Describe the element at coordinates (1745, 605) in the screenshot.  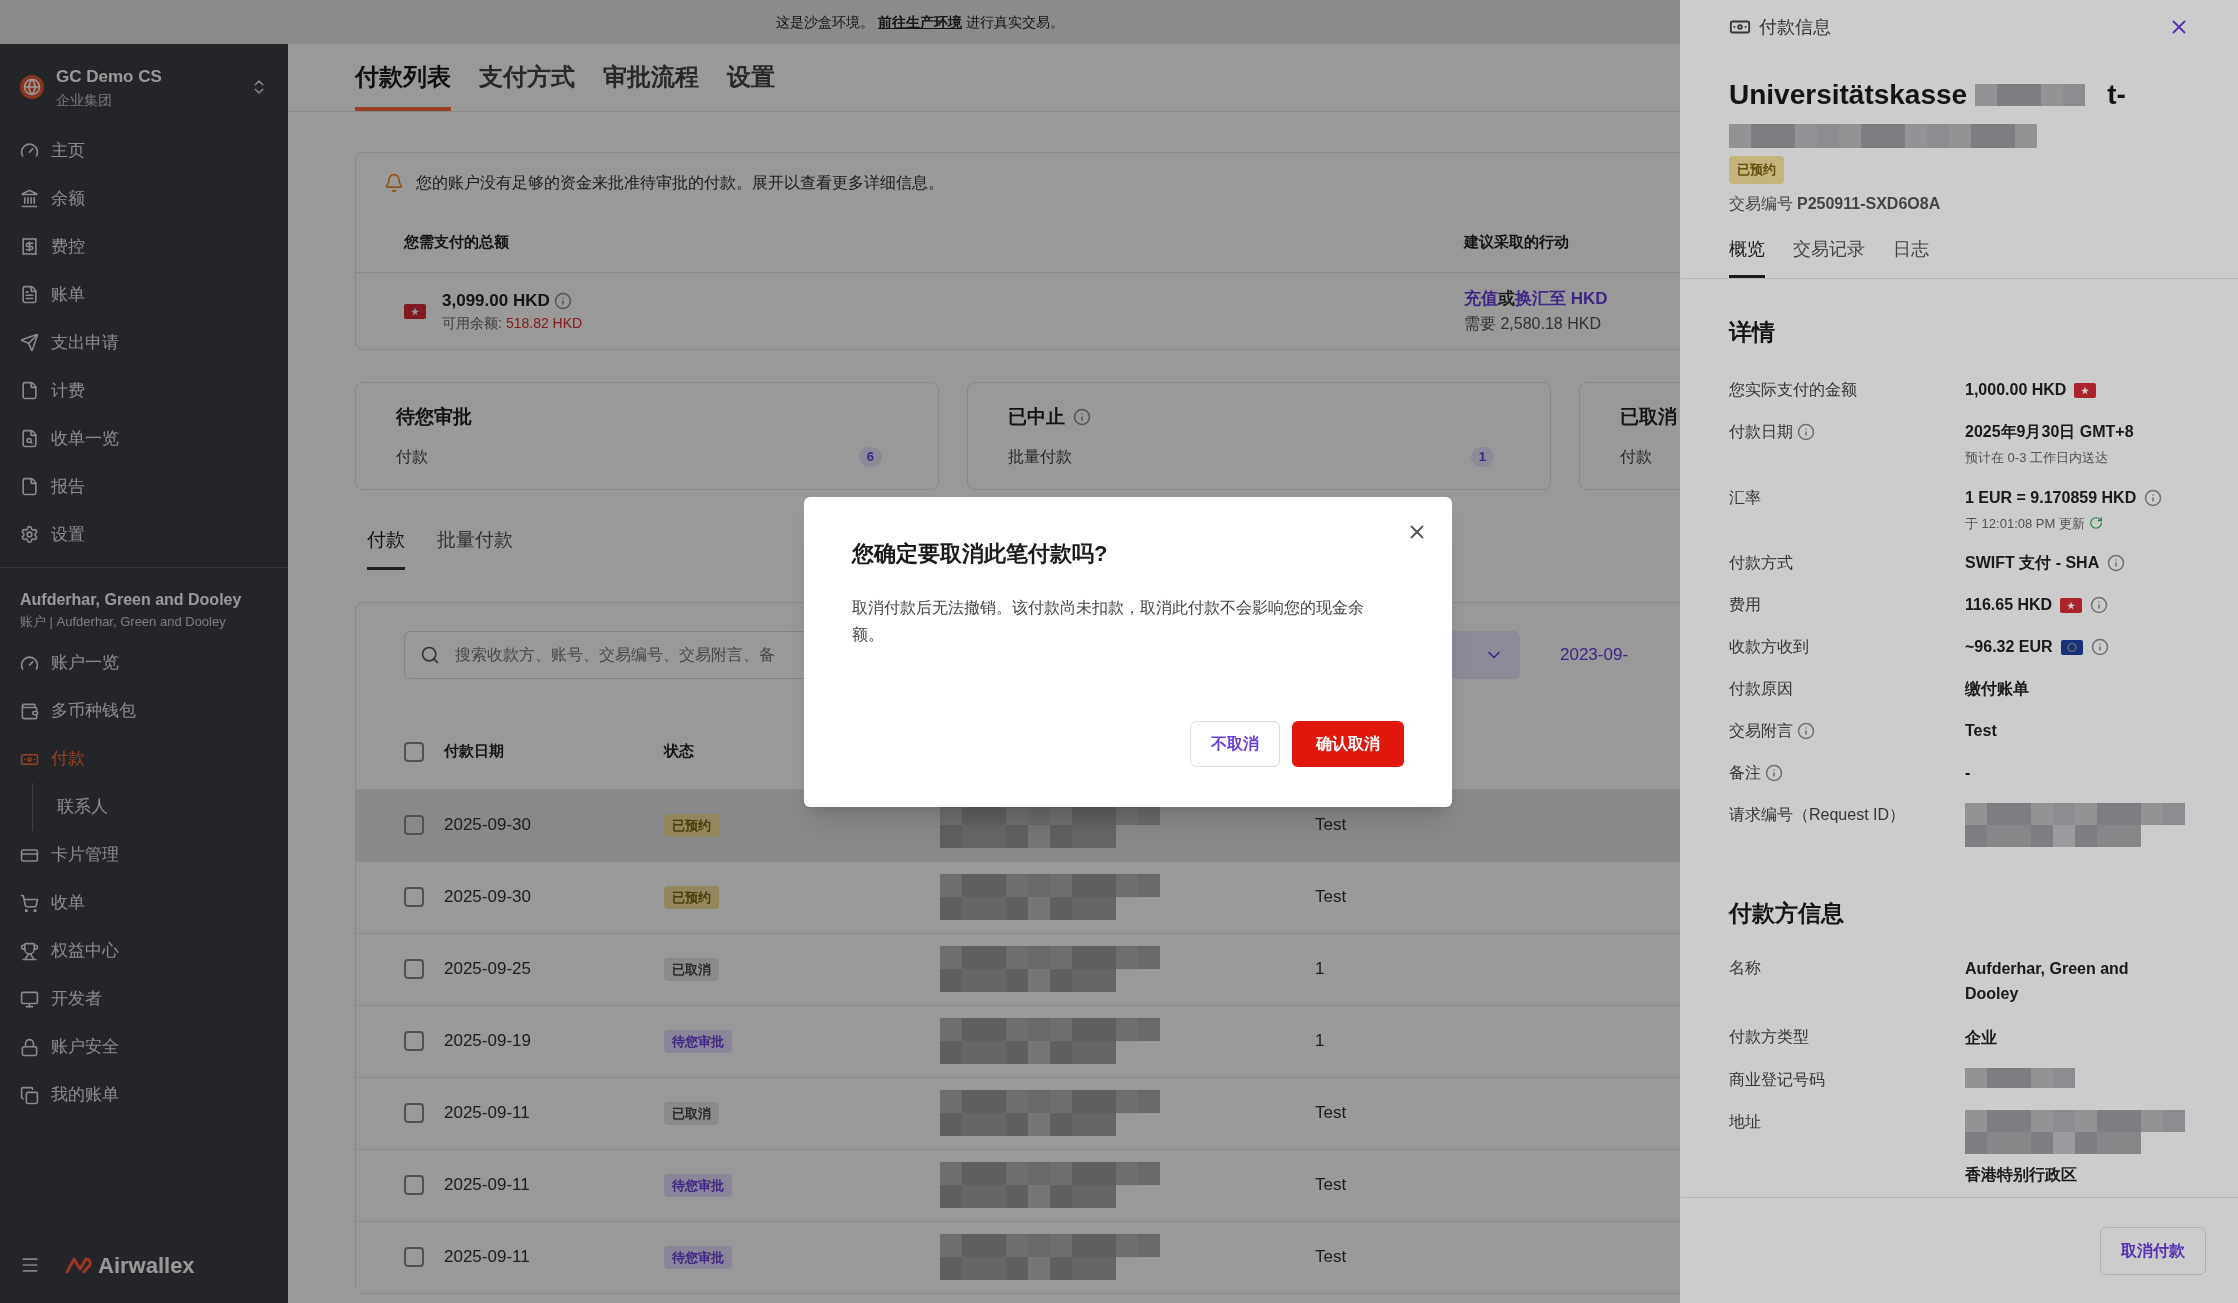
I see `detail-label: 费用` at that location.